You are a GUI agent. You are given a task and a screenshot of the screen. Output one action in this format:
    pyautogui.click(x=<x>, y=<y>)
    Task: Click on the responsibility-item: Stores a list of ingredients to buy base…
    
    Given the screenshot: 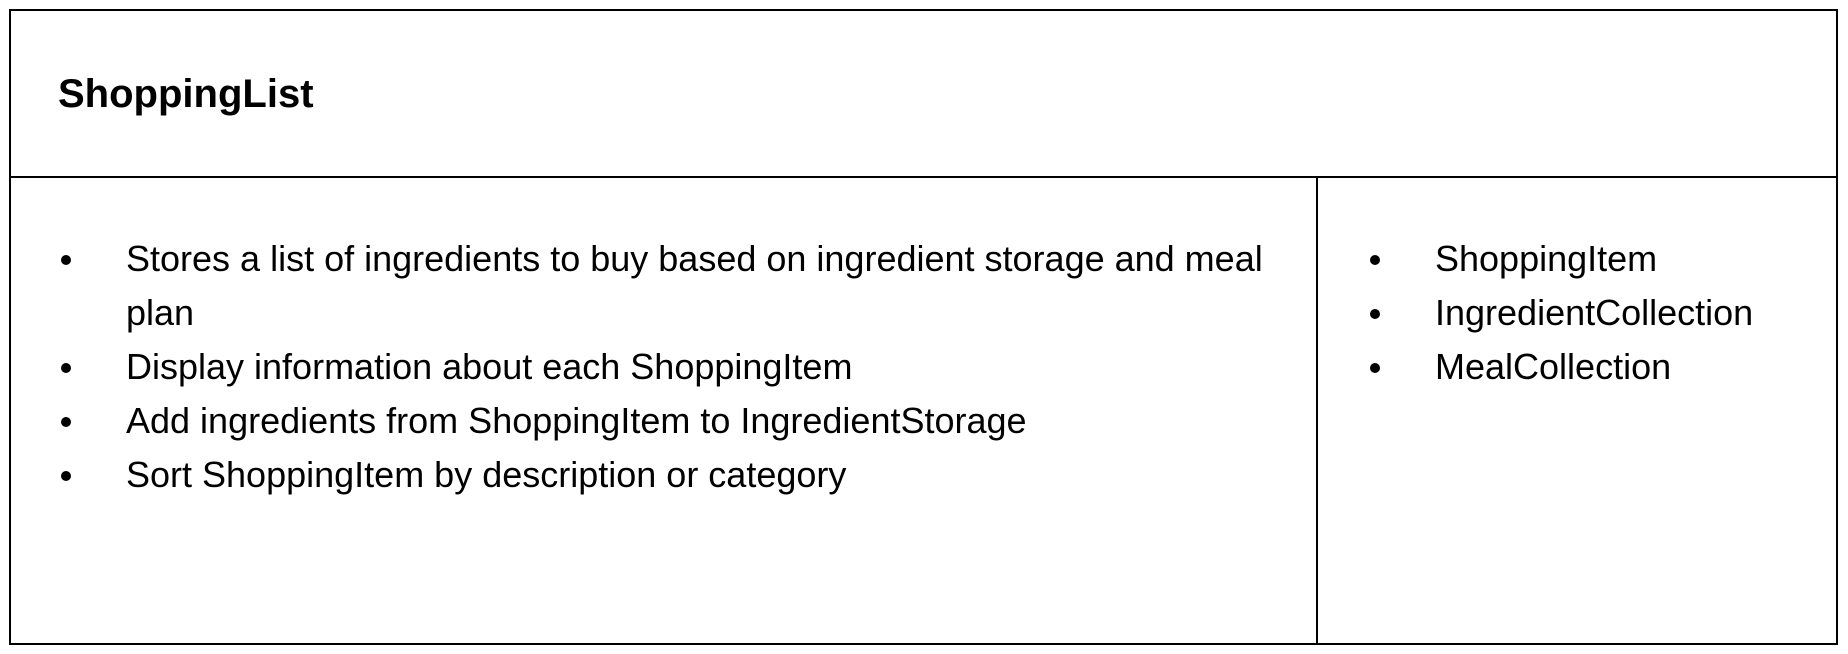 What is the action you would take?
    pyautogui.click(x=675, y=286)
    